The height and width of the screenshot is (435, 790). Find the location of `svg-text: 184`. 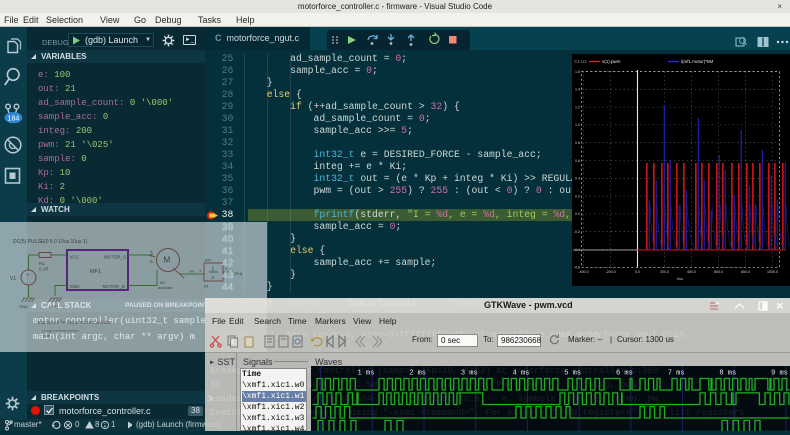

svg-text: 184 is located at coordinates (14, 118).